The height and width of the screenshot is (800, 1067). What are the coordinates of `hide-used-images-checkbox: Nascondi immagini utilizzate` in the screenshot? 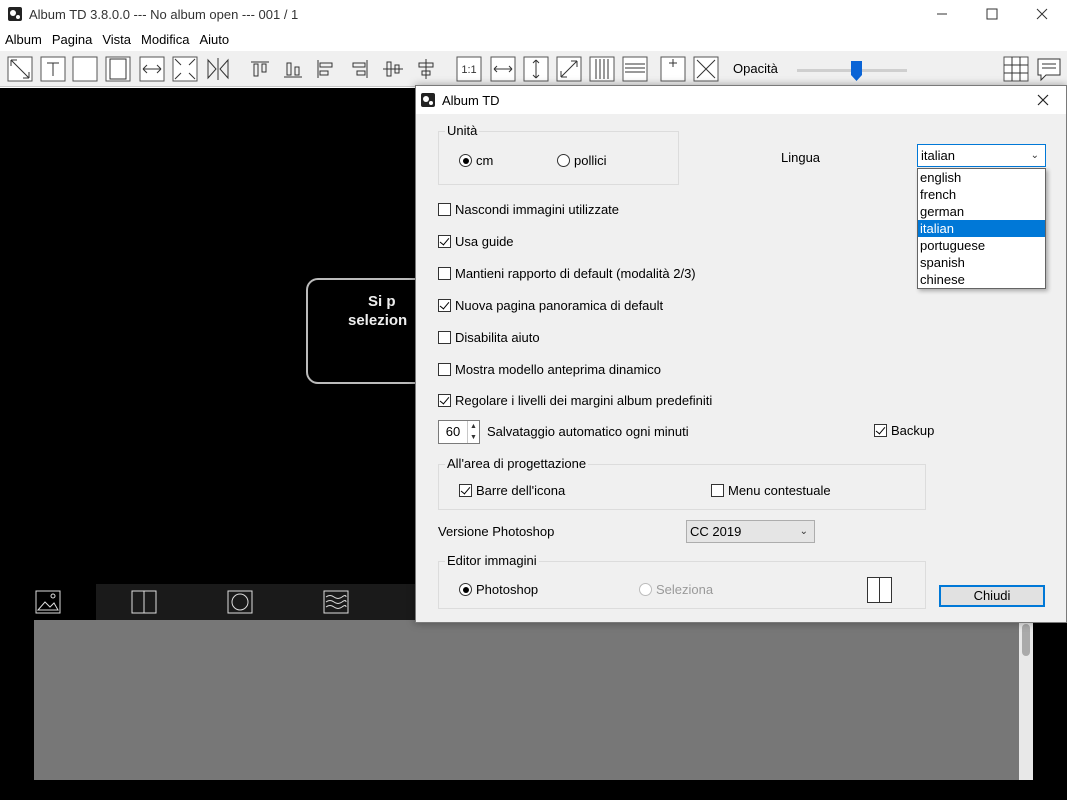 It's located at (528, 209).